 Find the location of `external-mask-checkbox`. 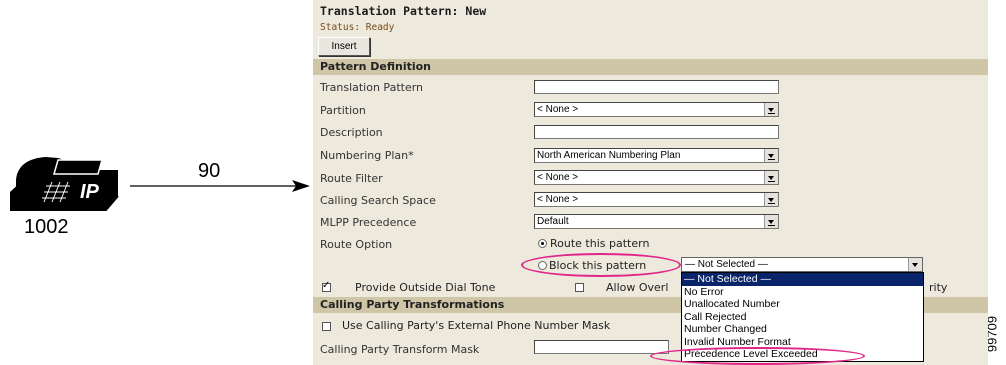

external-mask-checkbox is located at coordinates (326, 326).